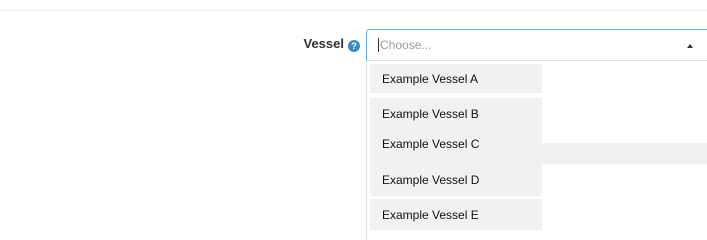 The image size is (707, 240). I want to click on option-example-vessel-a: Example Vessel A, so click(456, 78).